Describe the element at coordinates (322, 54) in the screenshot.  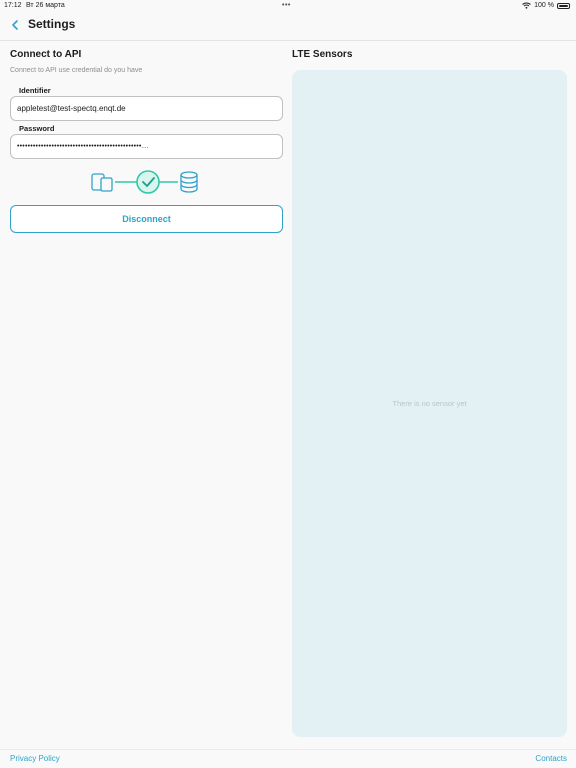
I see `sensors-section-title: LTE Sensors` at that location.